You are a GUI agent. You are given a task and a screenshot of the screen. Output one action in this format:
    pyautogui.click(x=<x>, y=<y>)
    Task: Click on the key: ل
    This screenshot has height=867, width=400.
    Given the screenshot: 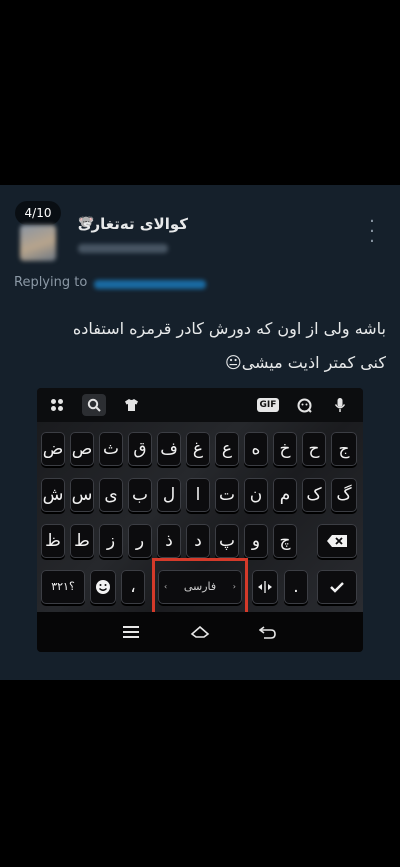 What is the action you would take?
    pyautogui.click(x=169, y=495)
    